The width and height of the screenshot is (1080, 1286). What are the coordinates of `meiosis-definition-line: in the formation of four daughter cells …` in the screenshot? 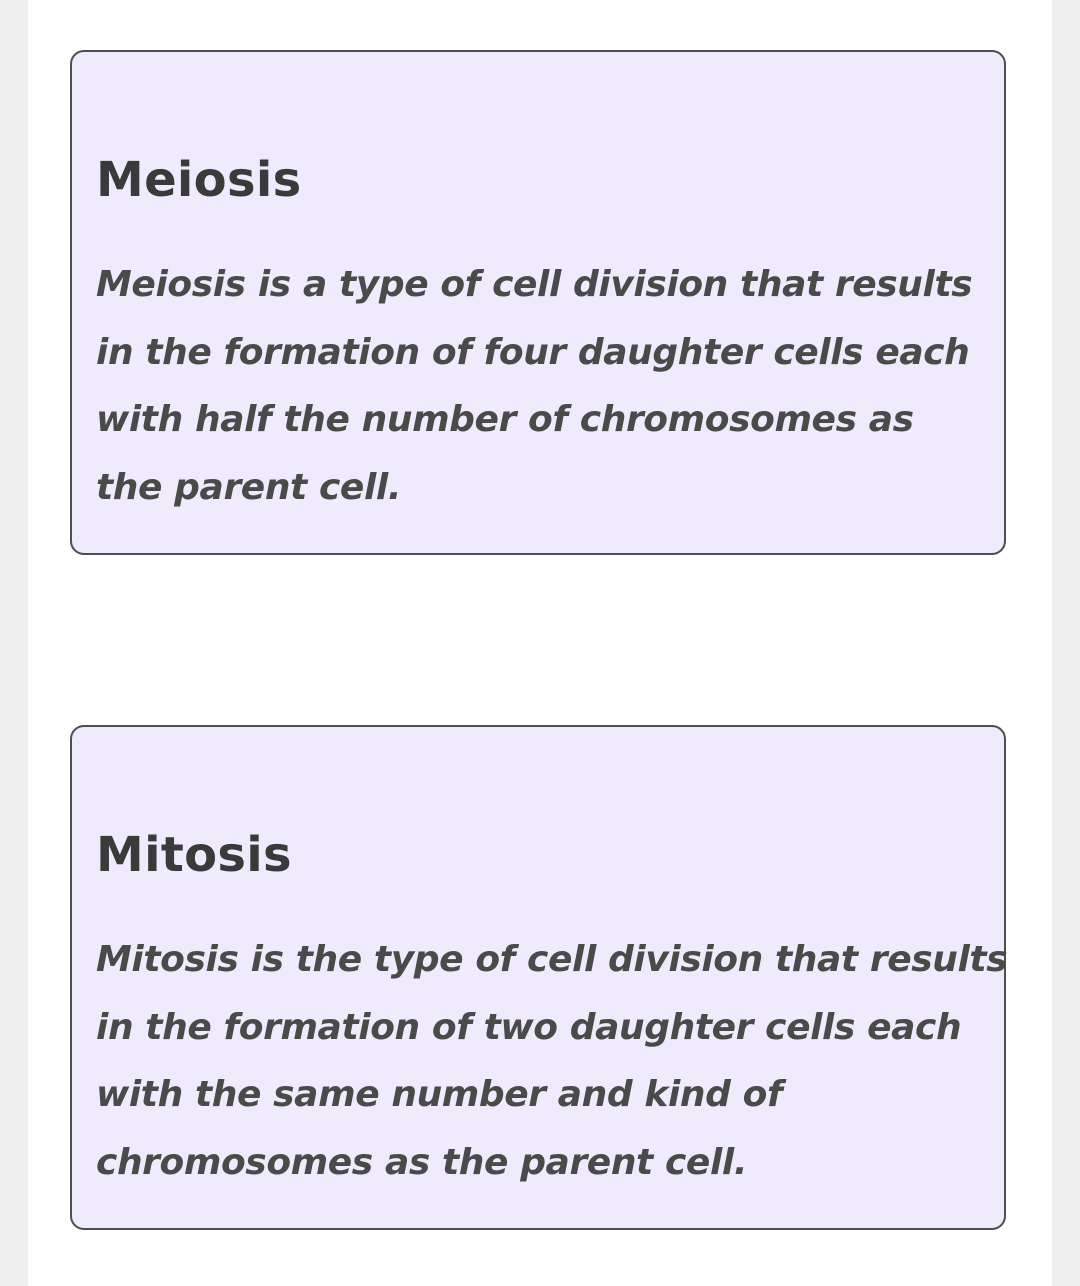 It's located at (533, 352).